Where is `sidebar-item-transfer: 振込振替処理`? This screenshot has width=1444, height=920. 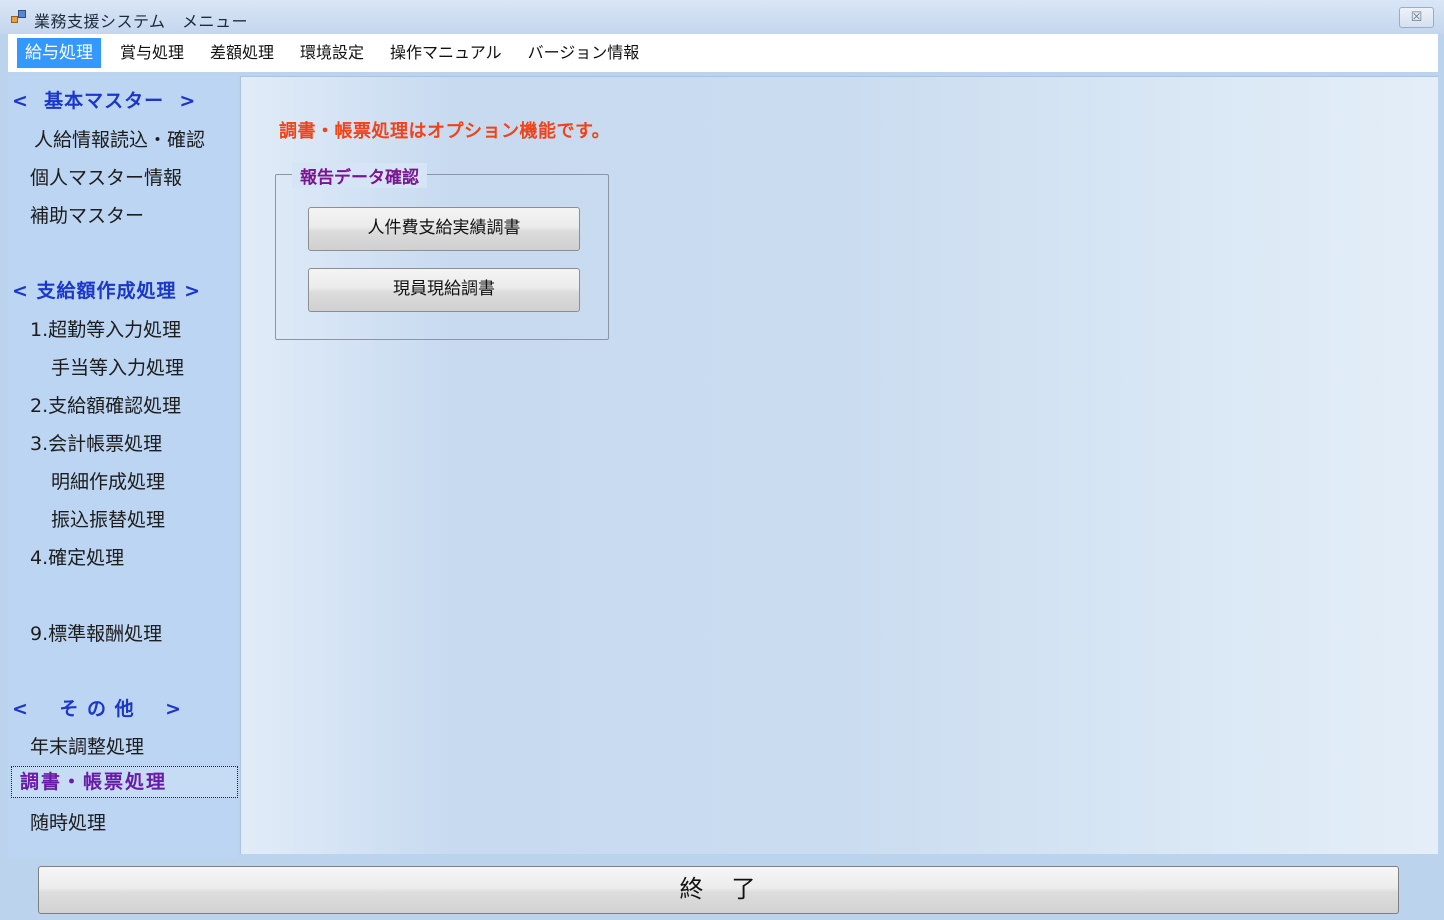
sidebar-item-transfer: 振込振替処理 is located at coordinates (108, 518).